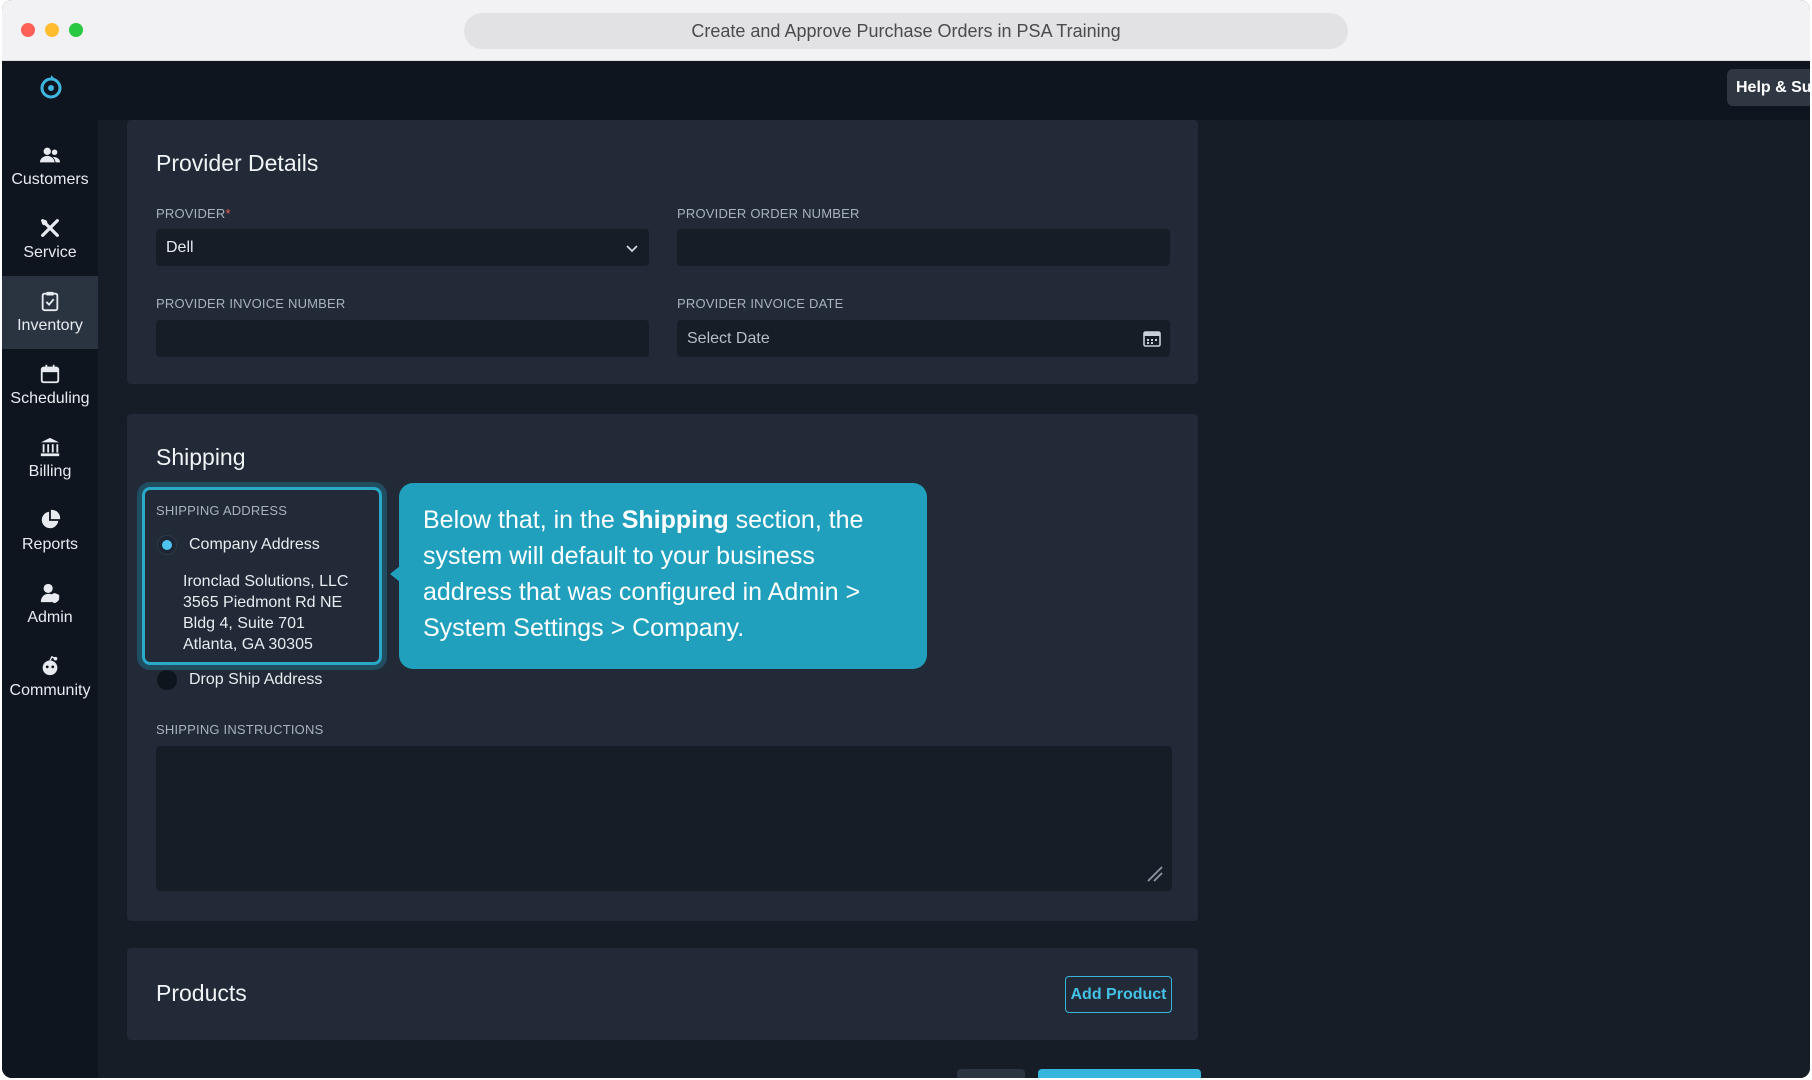  I want to click on required-mark: *, so click(228, 213).